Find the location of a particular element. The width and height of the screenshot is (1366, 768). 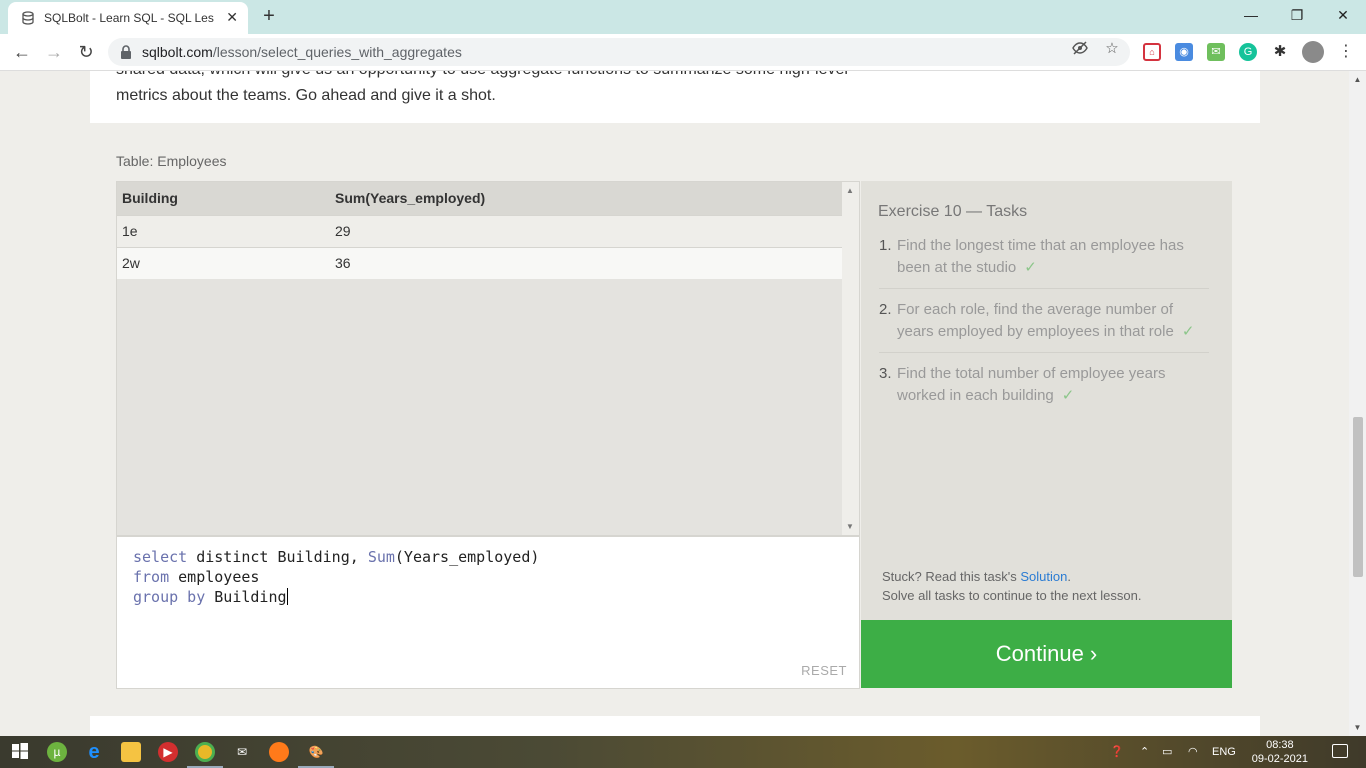

camera-icon: ◉ is located at coordinates (1184, 52).